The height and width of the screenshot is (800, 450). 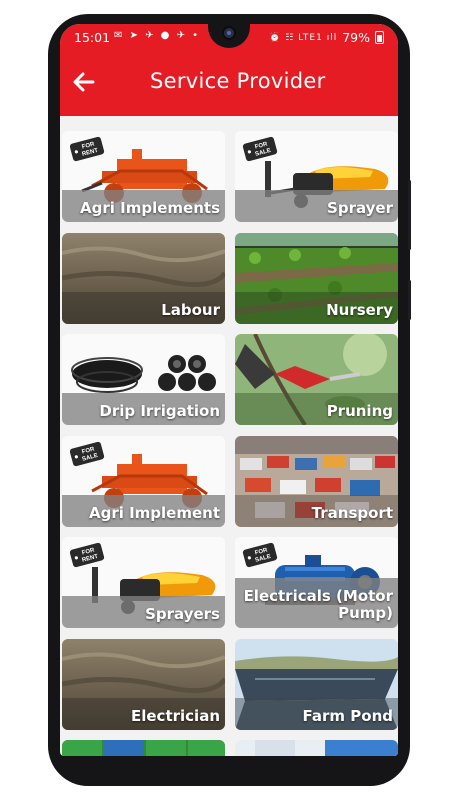 I want to click on service-card-nursery: Nursery, so click(x=316, y=278).